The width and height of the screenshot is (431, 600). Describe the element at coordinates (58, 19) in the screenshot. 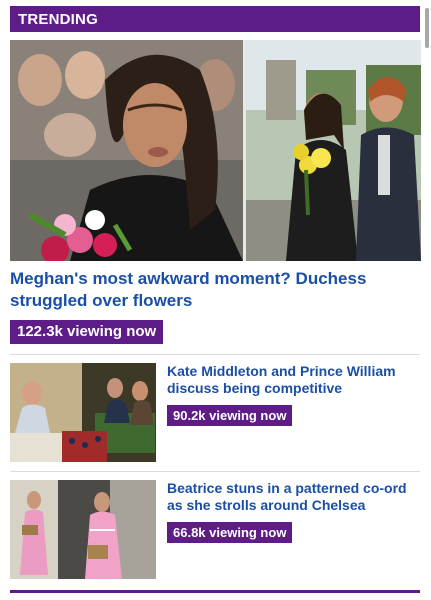

I see `section-header-label: TRENDING` at that location.